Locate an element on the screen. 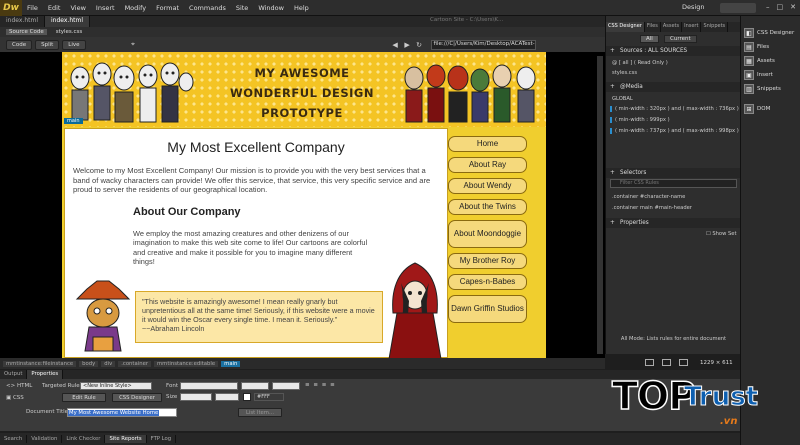 Image resolution: width=800 pixels, height=445 pixels. related-file-source-code: Source Code is located at coordinates (26, 32).